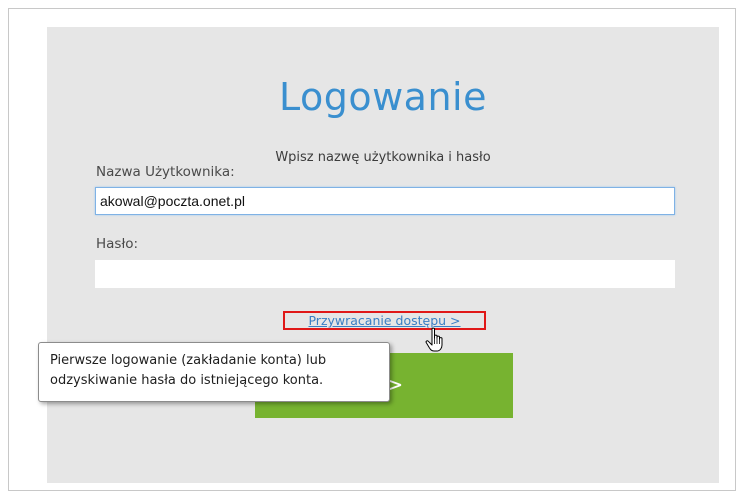 The height and width of the screenshot is (499, 744). I want to click on username-label: Nazwa Użytkownika:, so click(165, 172).